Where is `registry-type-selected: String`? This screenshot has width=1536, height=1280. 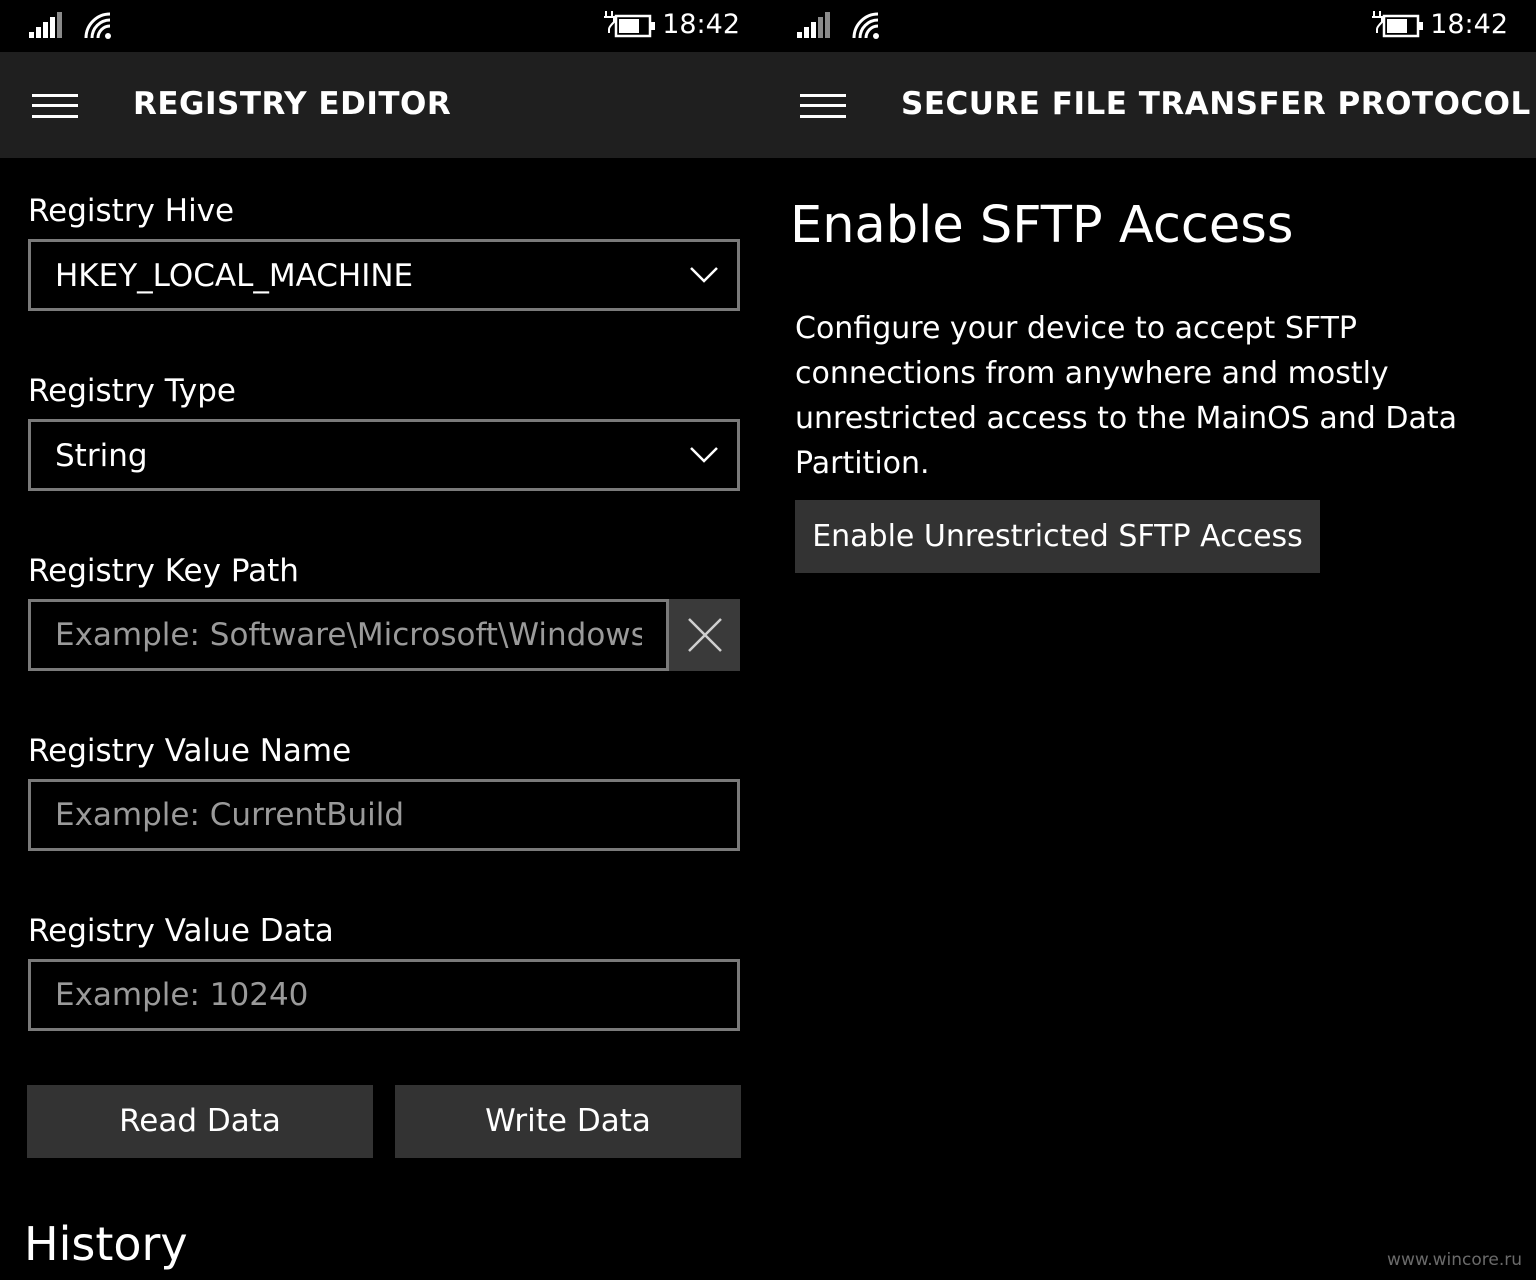 registry-type-selected: String is located at coordinates (101, 456).